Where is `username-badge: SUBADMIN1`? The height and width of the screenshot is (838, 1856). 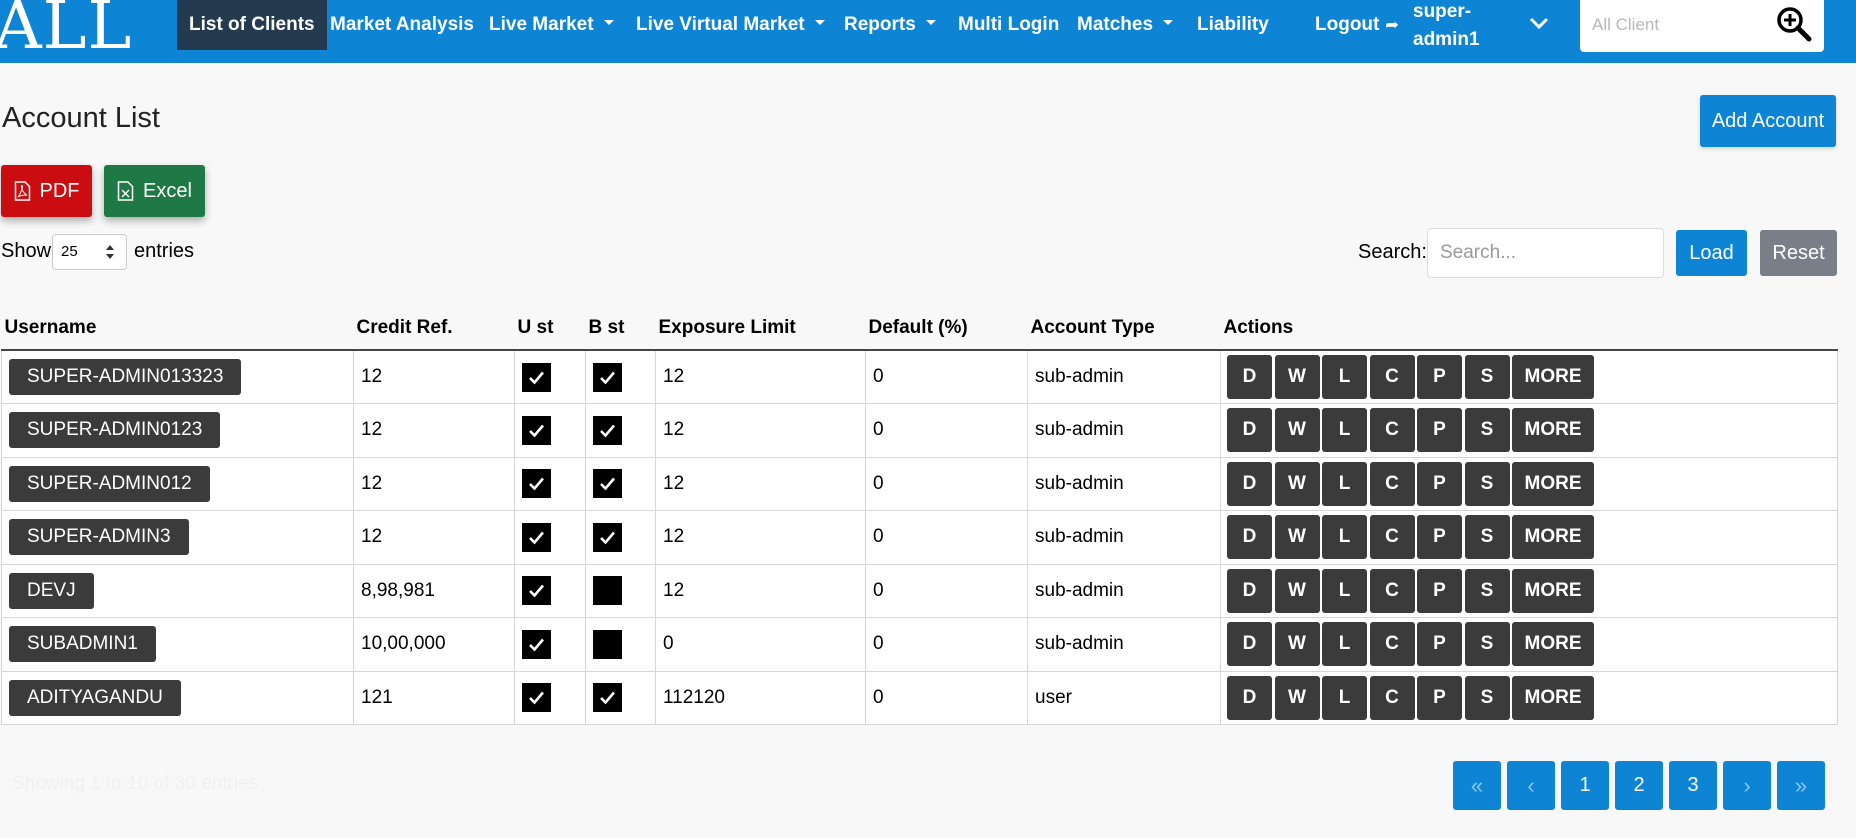
username-badge: SUBADMIN1 is located at coordinates (82, 644).